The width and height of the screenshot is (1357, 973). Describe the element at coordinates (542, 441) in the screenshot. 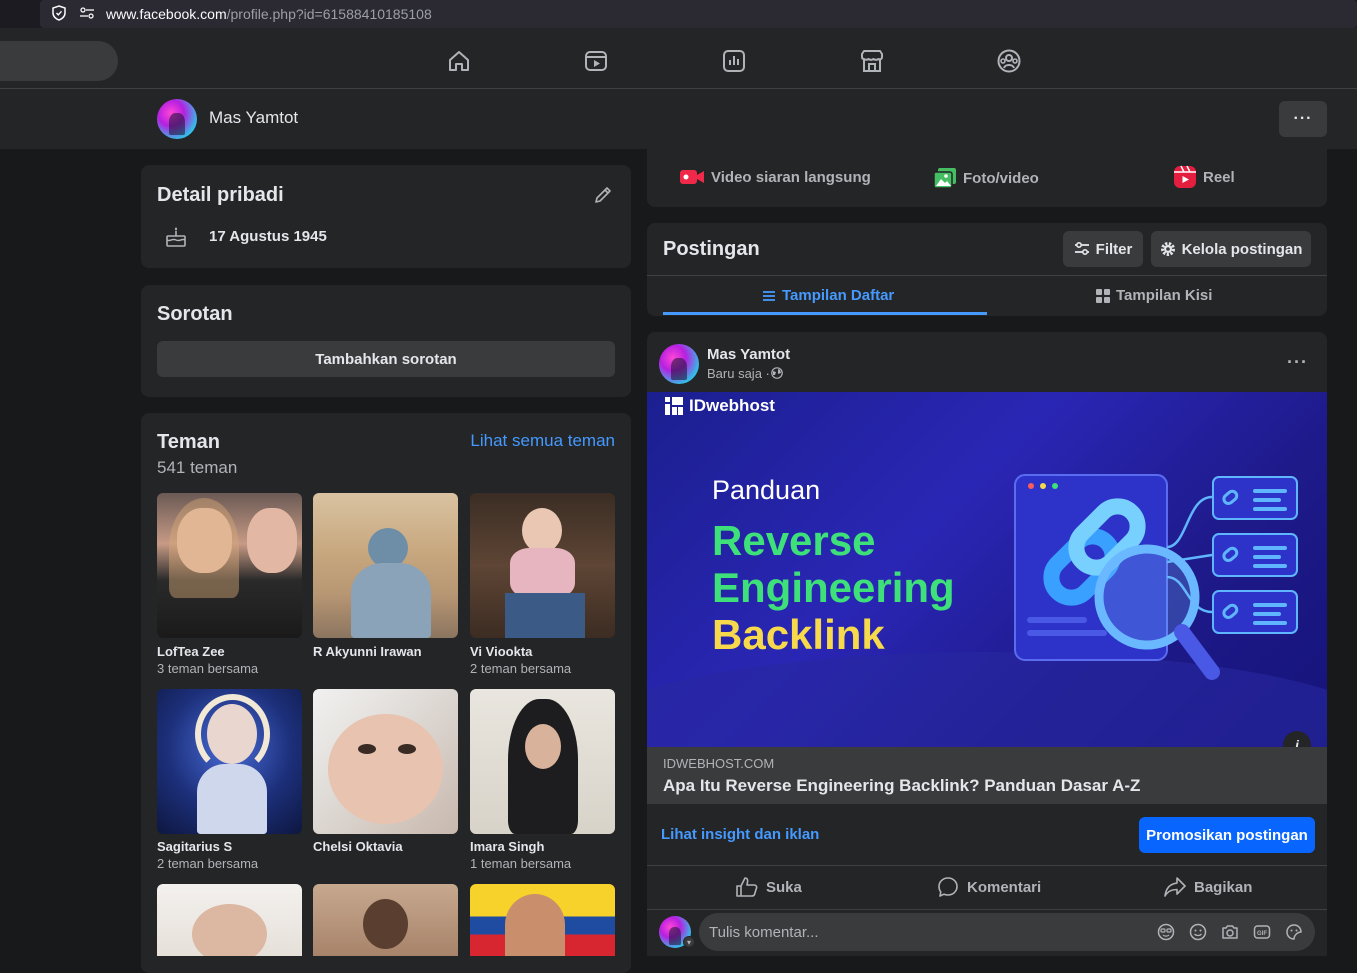

I see `see-all-friends-link: Lihat semua teman` at that location.